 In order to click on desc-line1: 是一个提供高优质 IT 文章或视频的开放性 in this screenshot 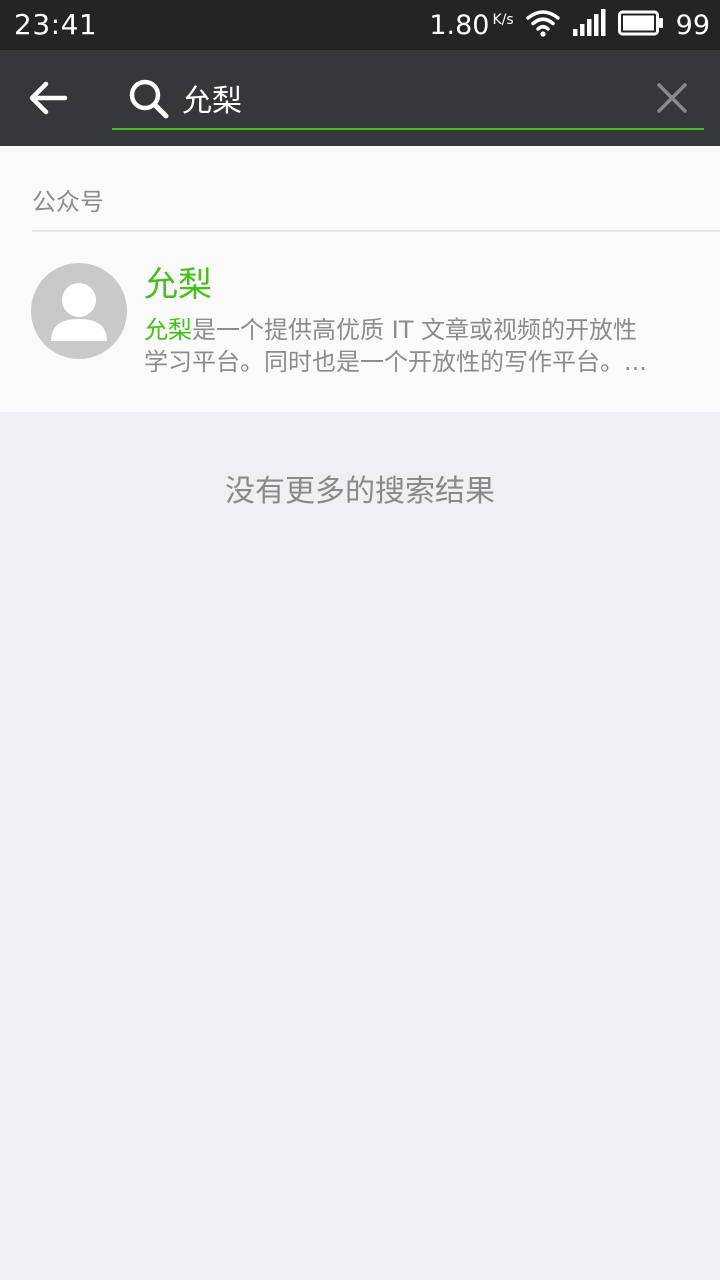, I will do `click(414, 330)`.